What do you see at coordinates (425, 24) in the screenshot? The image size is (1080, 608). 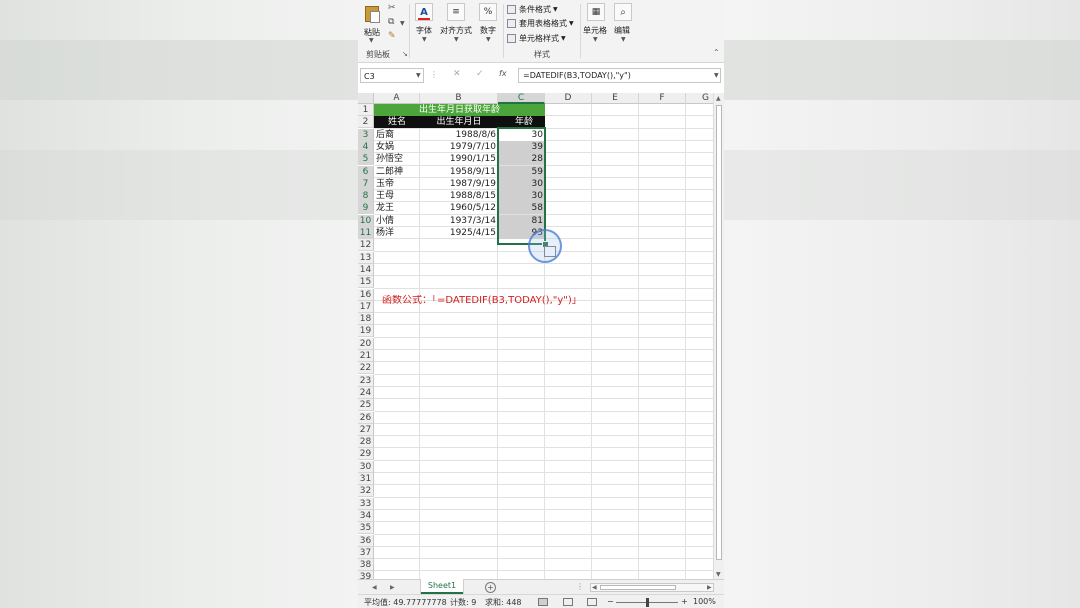 I see `font-button: A 字体 ▼` at bounding box center [425, 24].